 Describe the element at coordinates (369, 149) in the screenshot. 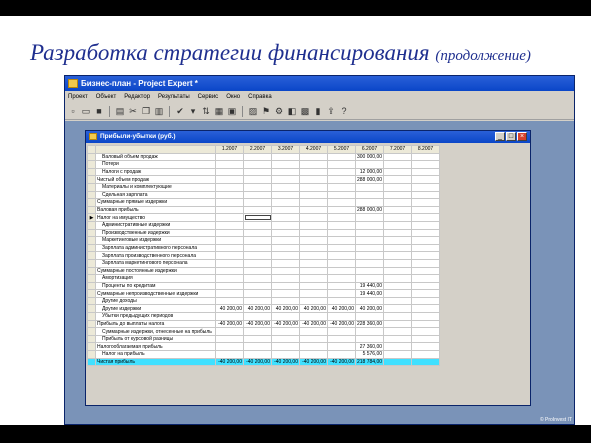

I see `column-header: 6.2007` at that location.